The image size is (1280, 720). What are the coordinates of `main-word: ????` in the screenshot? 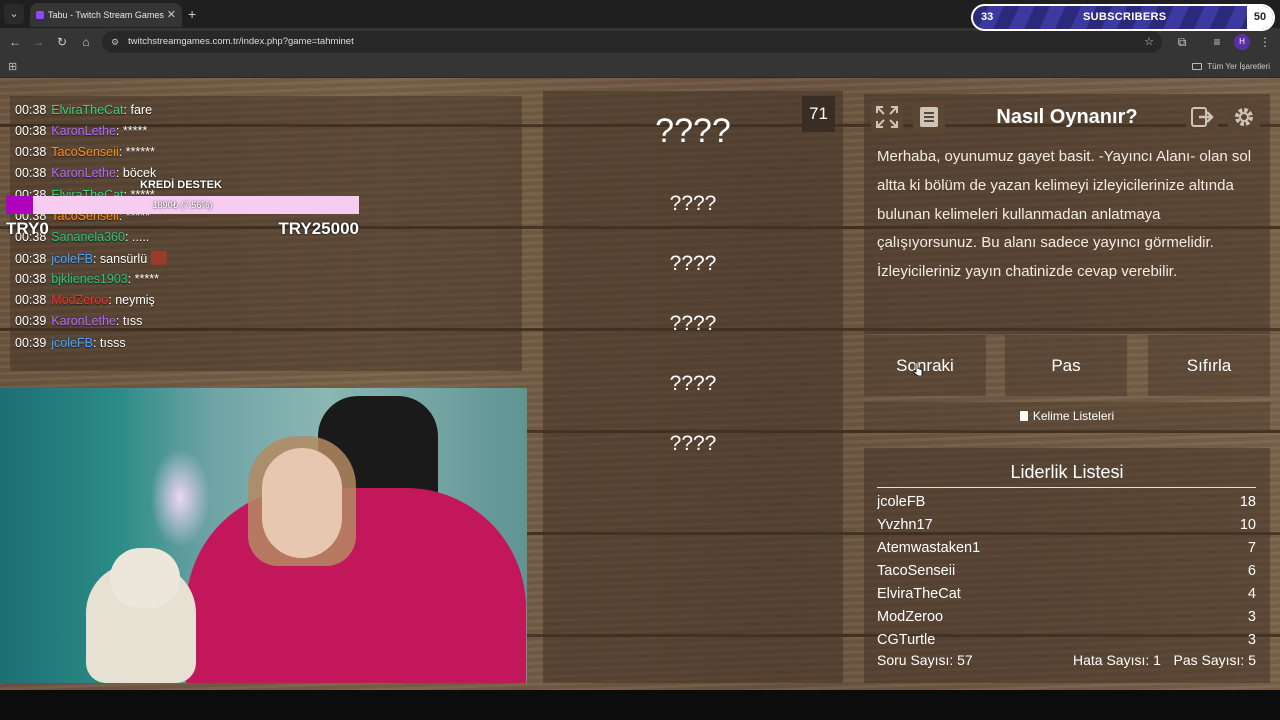 It's located at (693, 131).